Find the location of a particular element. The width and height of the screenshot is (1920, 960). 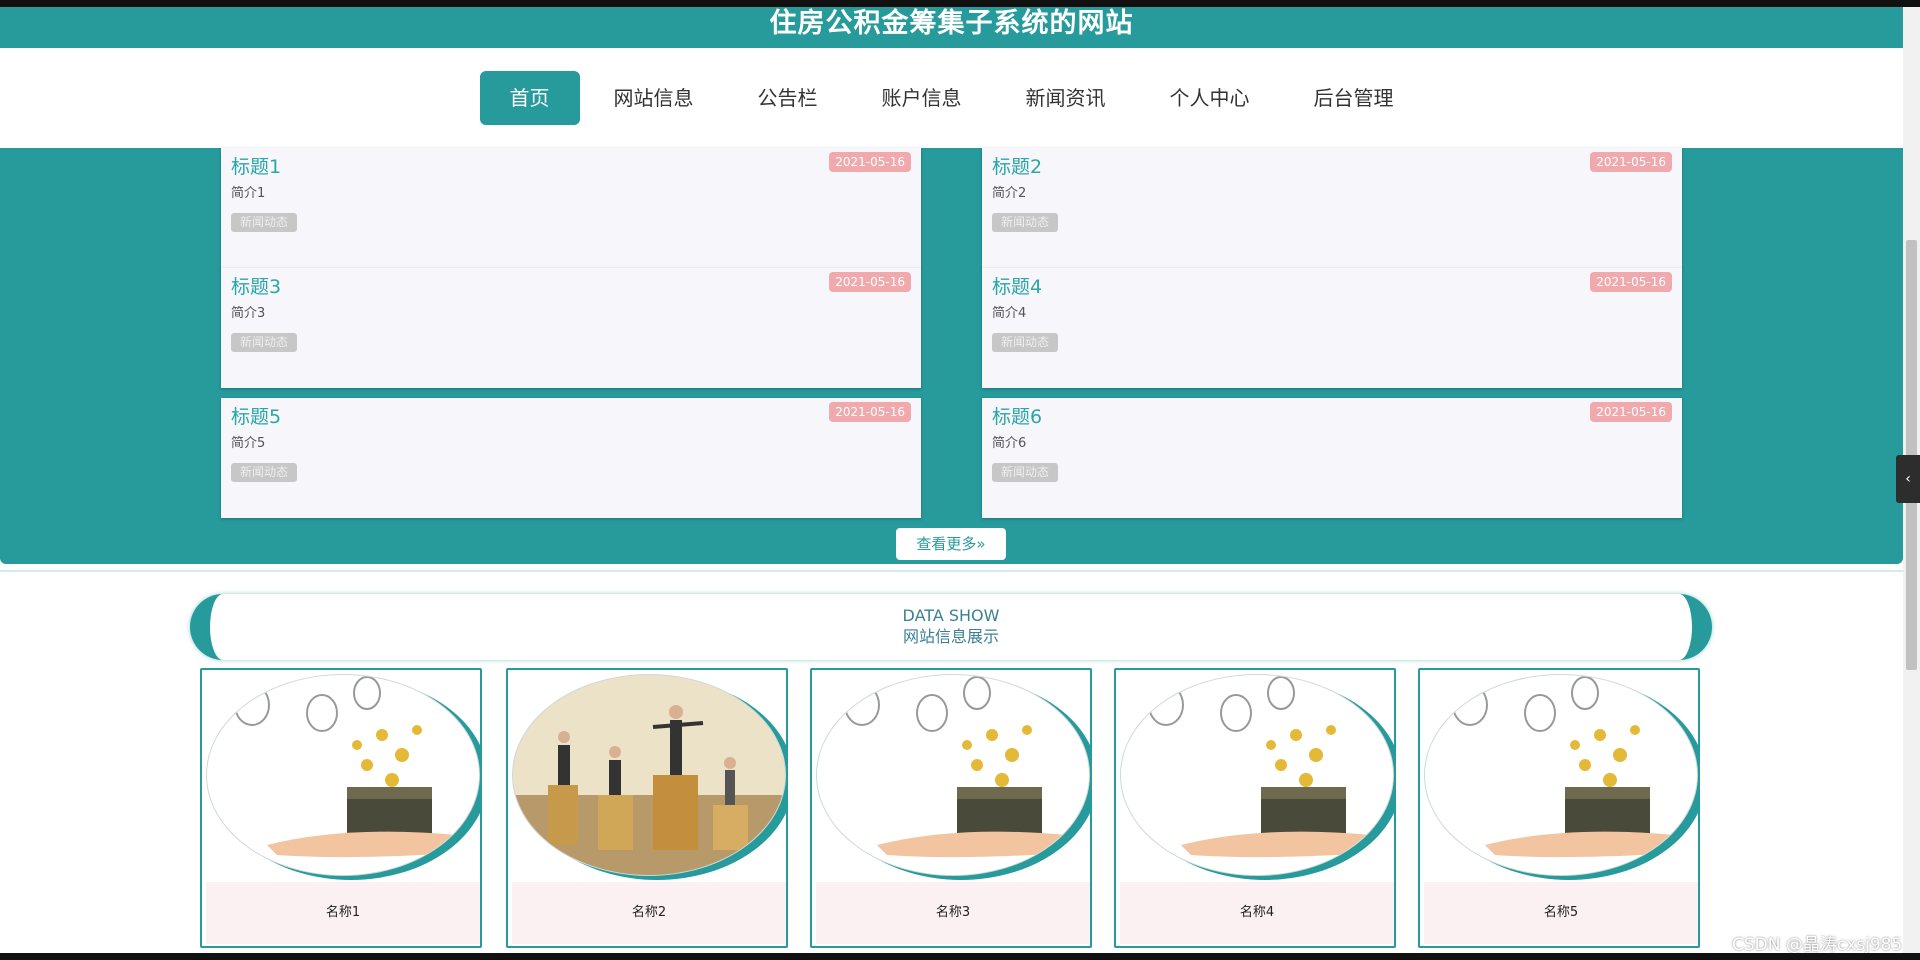

news-summary: 简介4 is located at coordinates (1009, 313).